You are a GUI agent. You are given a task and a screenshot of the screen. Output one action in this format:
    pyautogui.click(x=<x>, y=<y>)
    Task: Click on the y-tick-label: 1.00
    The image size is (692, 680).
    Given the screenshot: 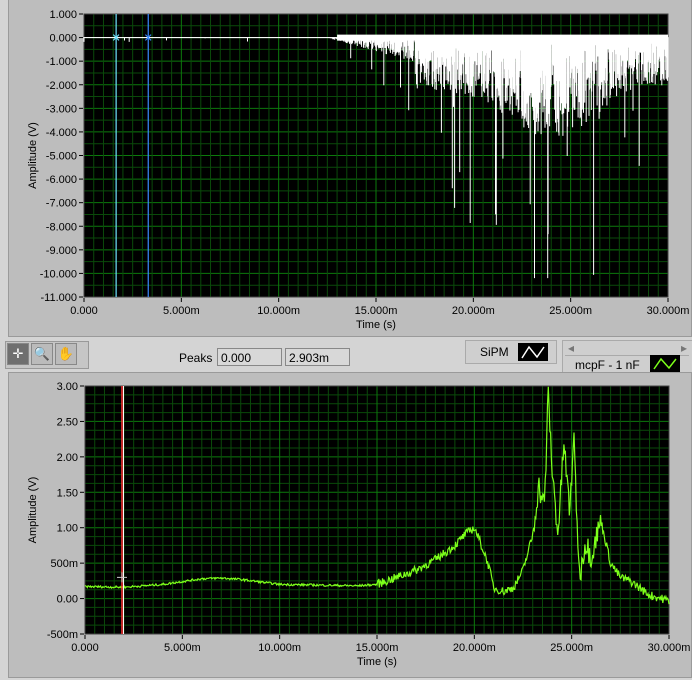 What is the action you would take?
    pyautogui.click(x=67, y=529)
    